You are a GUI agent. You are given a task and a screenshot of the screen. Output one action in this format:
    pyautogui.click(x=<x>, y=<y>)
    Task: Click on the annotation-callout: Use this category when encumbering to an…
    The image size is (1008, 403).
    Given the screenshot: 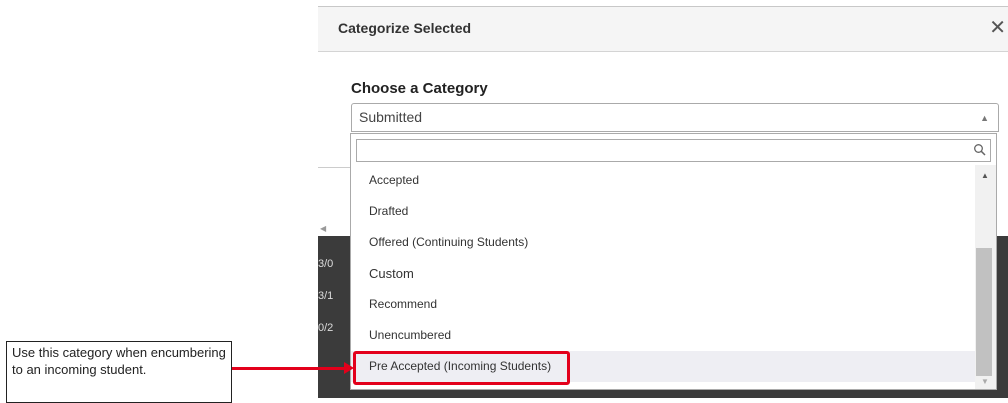 What is the action you would take?
    pyautogui.click(x=119, y=372)
    